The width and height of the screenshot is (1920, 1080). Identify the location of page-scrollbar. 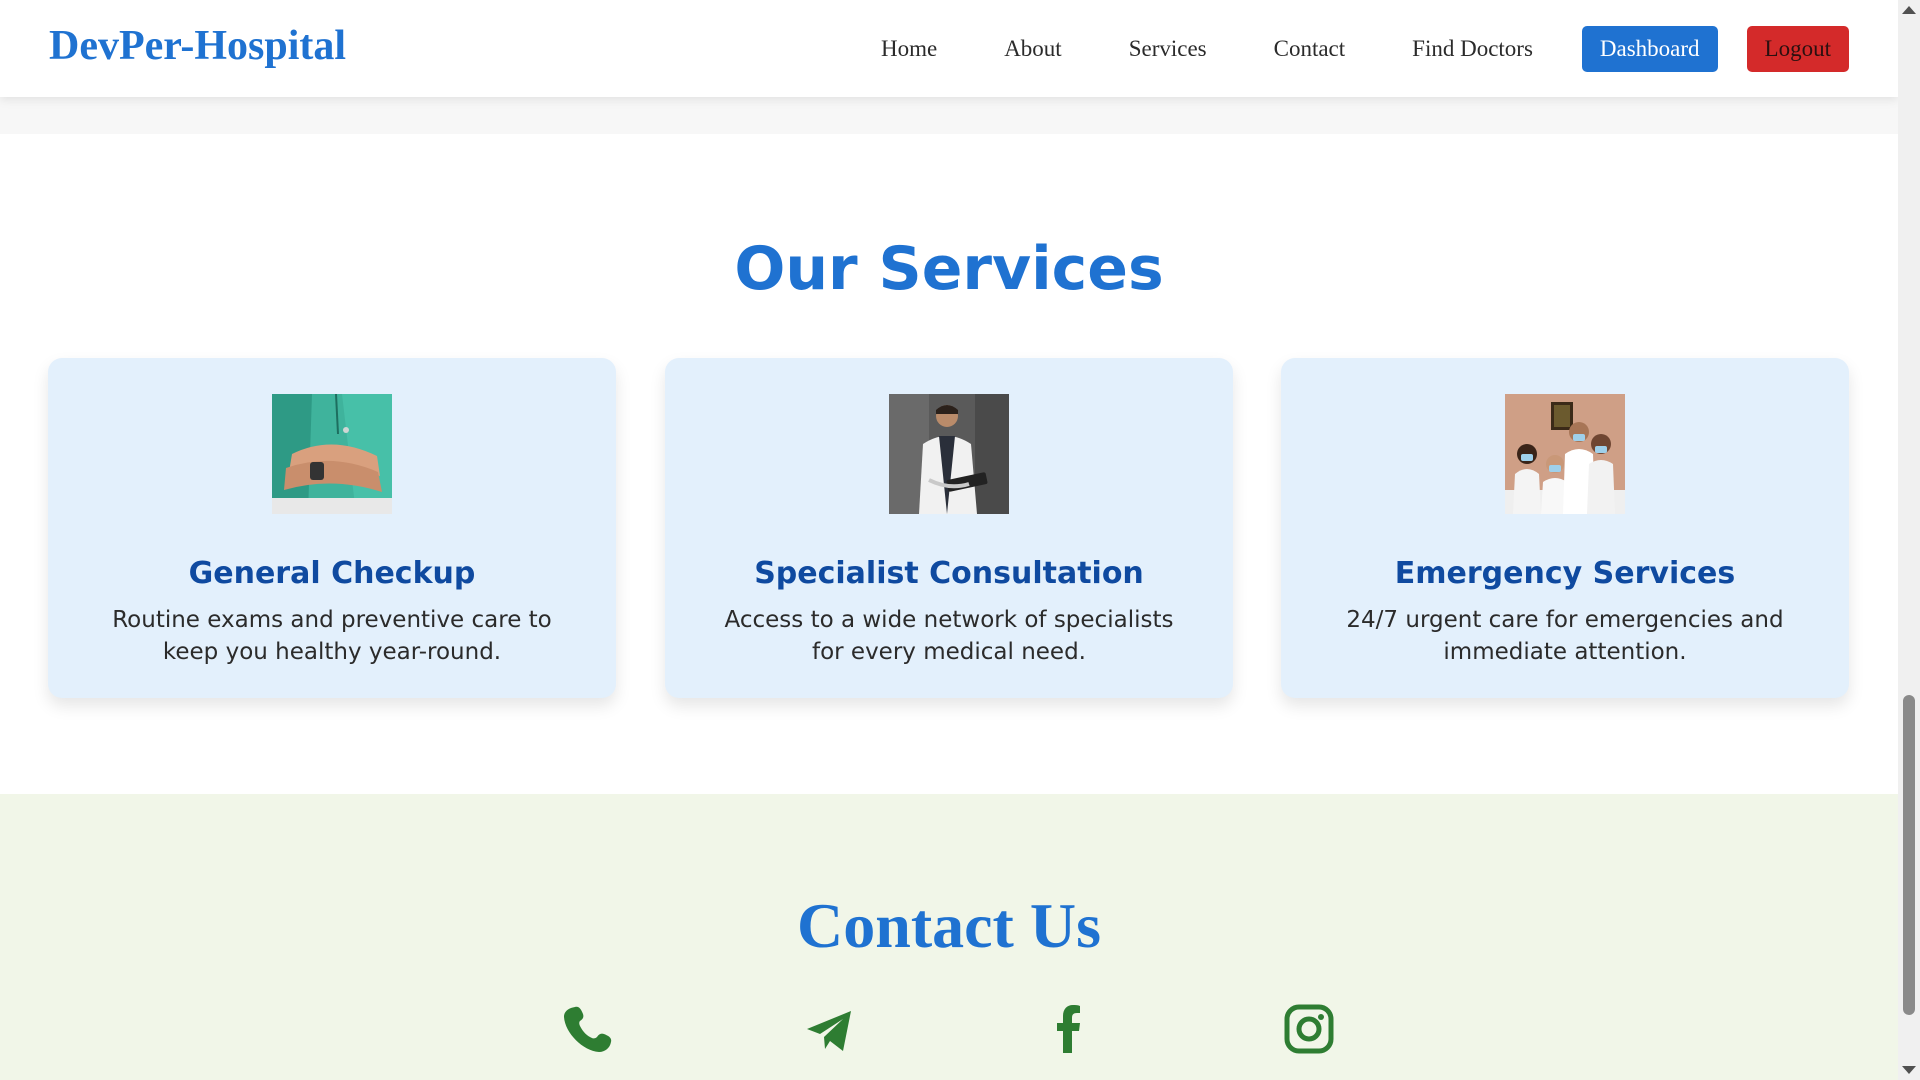
(1909, 540).